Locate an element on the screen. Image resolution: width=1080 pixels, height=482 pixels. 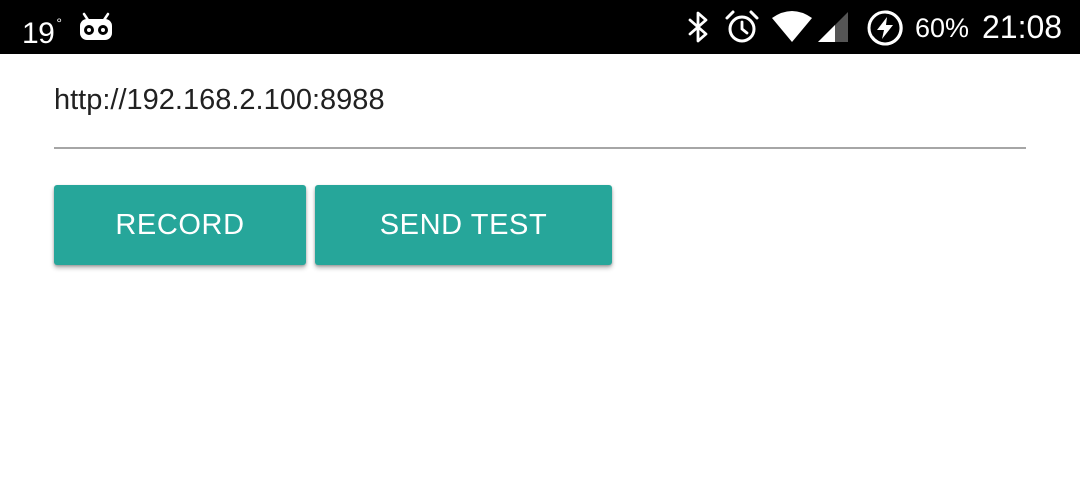
record-button: RECORD is located at coordinates (180, 225).